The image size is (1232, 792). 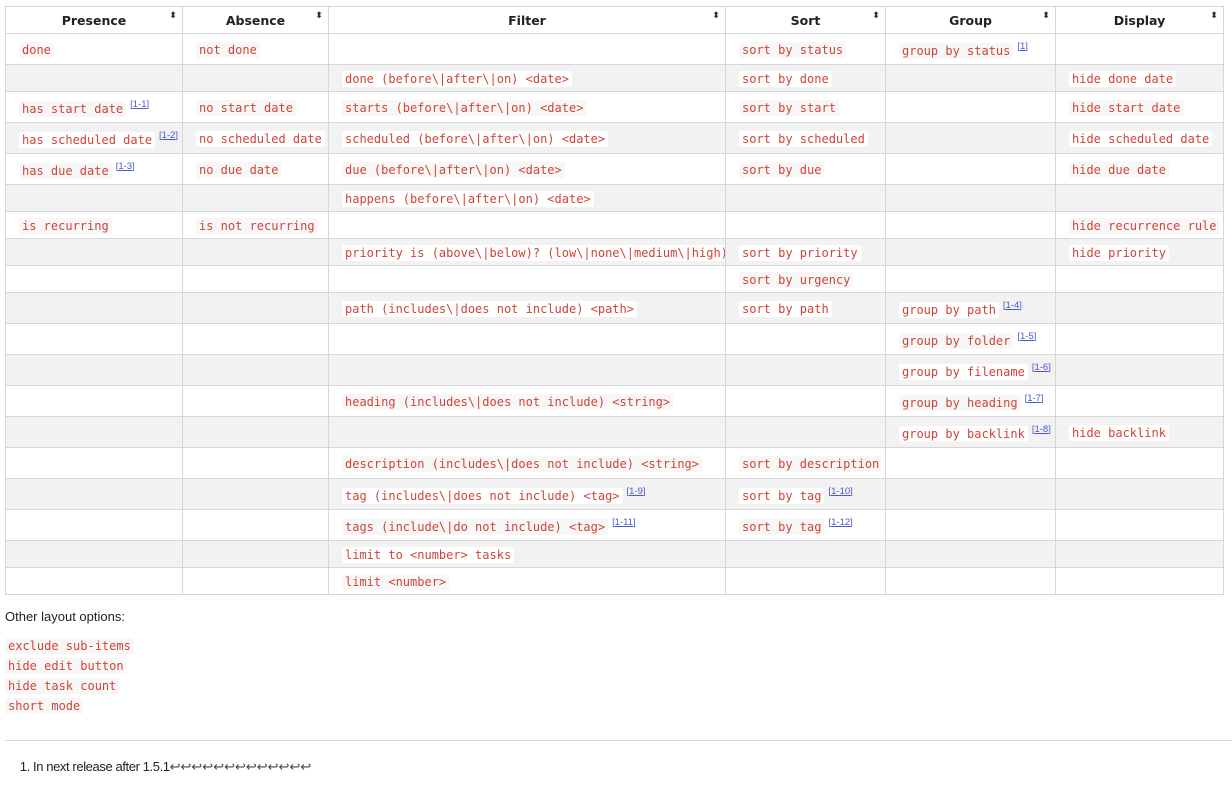 What do you see at coordinates (1026, 336) in the screenshot?
I see `footnote-link: [1-5]` at bounding box center [1026, 336].